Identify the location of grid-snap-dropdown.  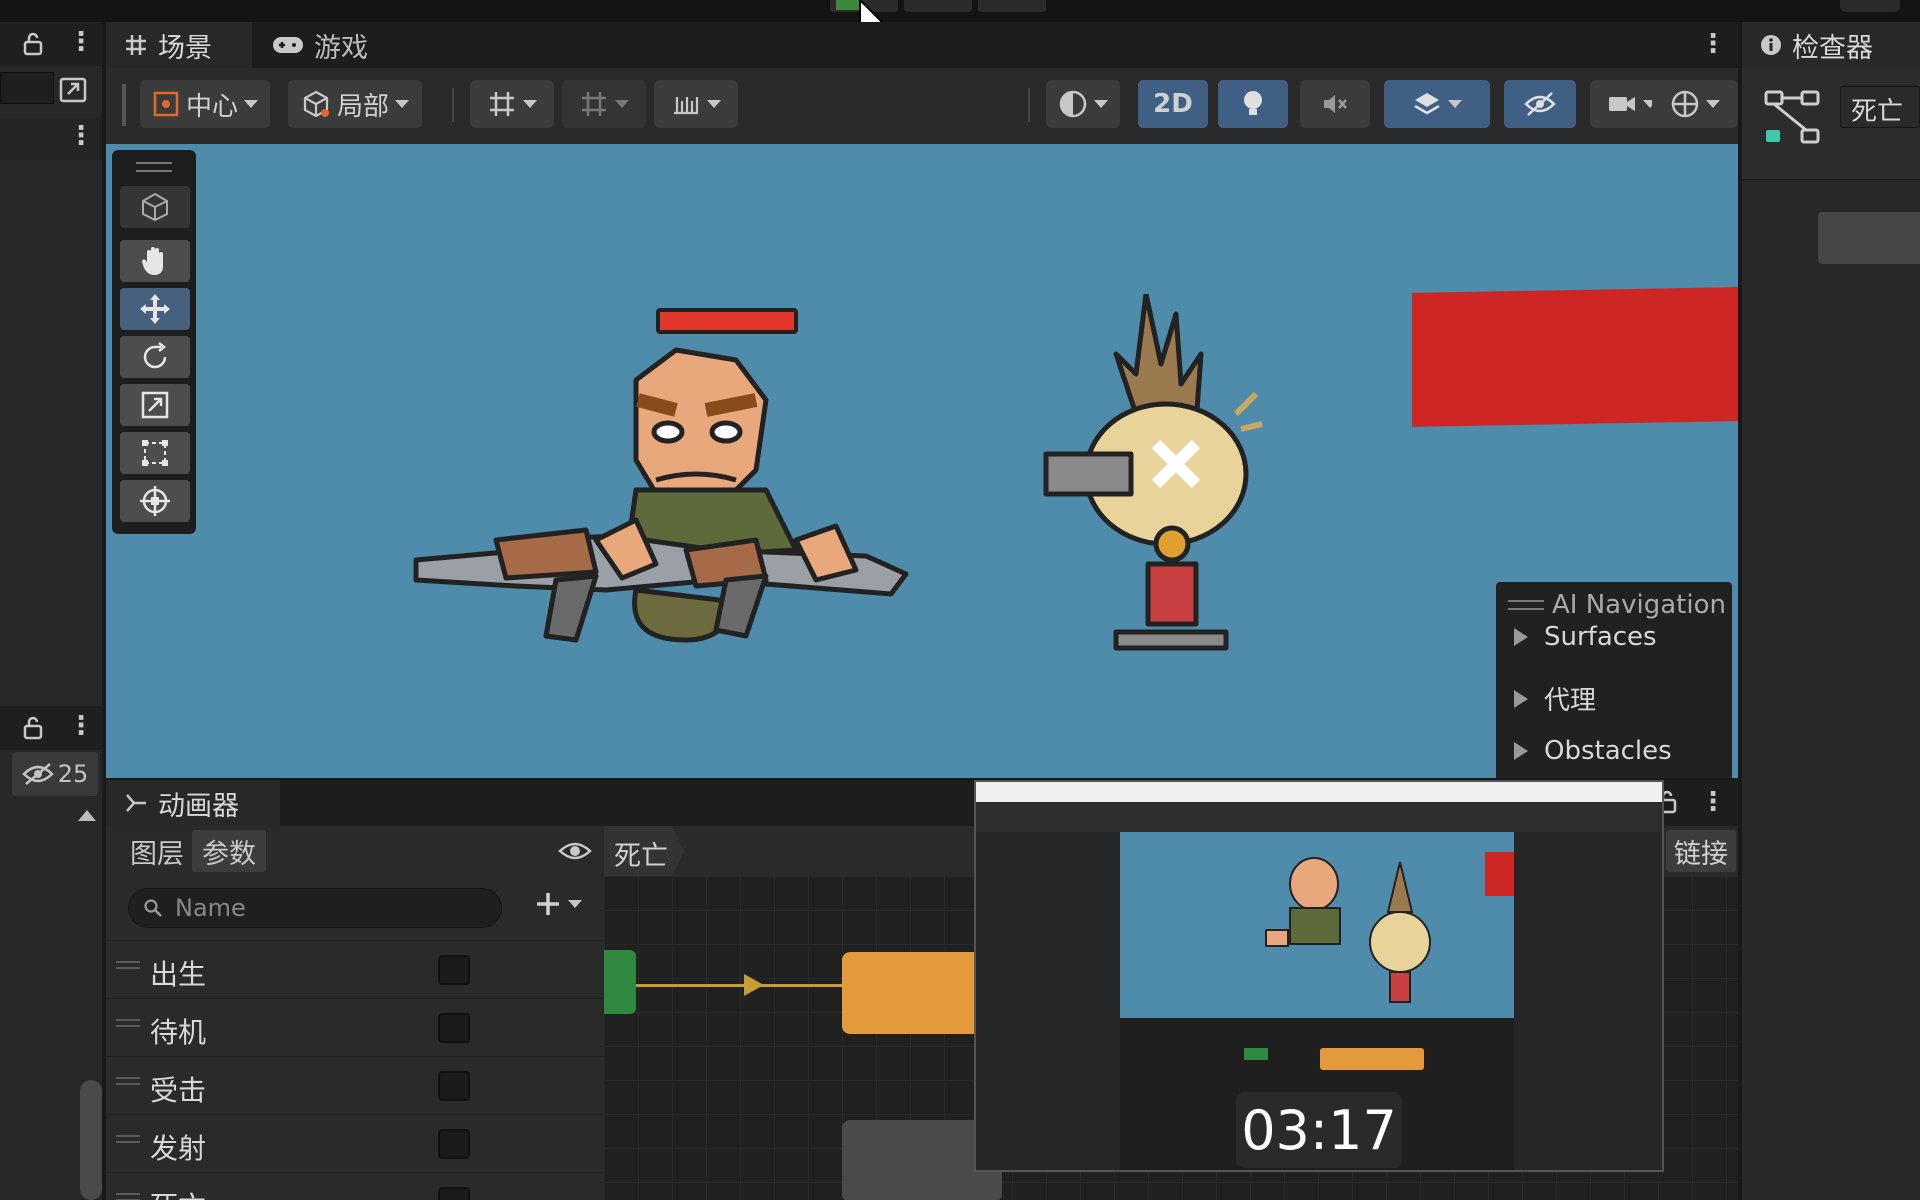
(512, 104).